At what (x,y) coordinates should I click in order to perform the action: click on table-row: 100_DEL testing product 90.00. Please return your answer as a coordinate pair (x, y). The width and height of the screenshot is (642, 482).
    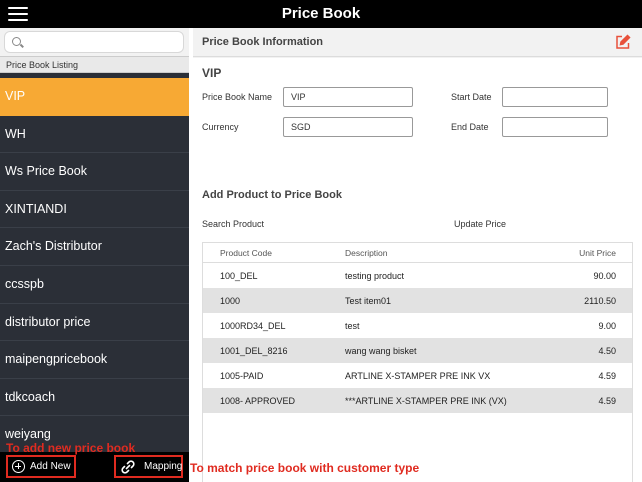
    Looking at the image, I should click on (417, 275).